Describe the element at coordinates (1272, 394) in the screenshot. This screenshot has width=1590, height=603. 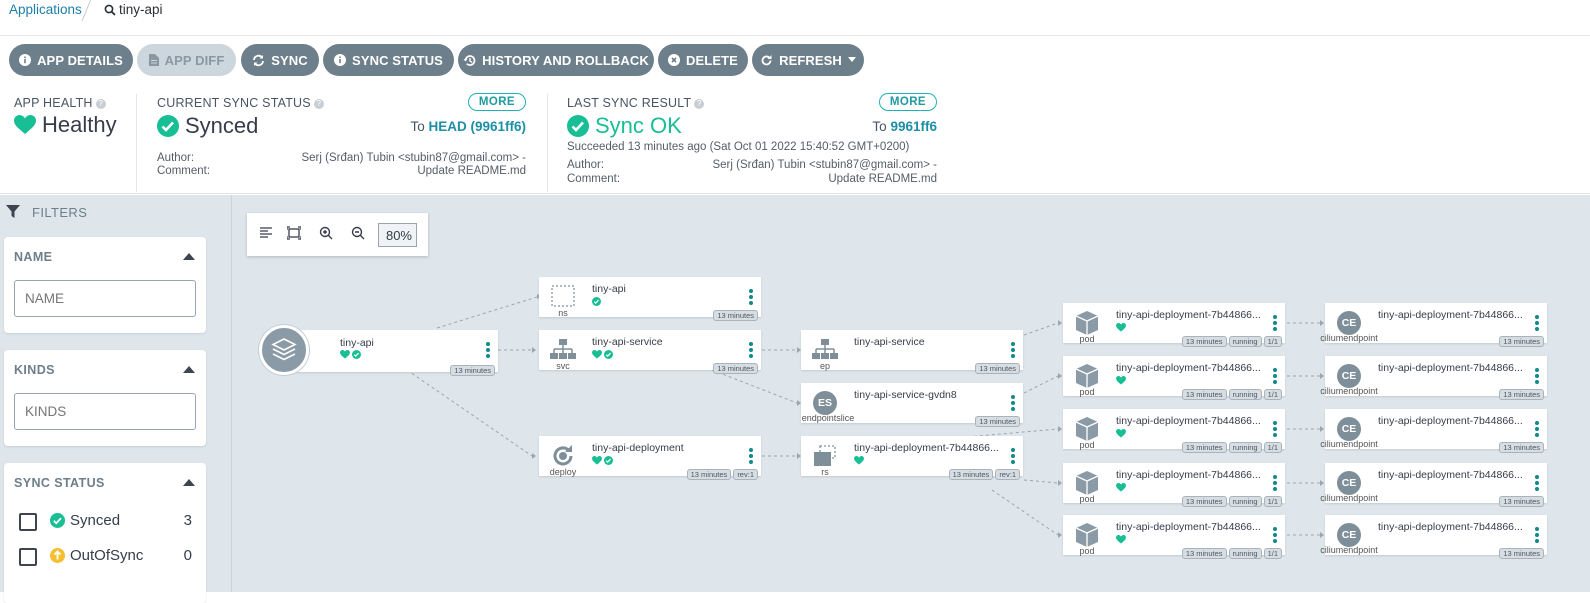
I see `ready-tag: 1/1` at that location.